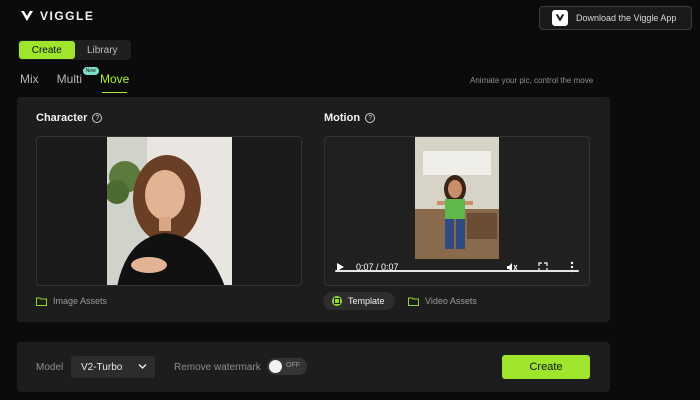 The image size is (700, 400). I want to click on image-assets-link: Image Assets, so click(71, 301).